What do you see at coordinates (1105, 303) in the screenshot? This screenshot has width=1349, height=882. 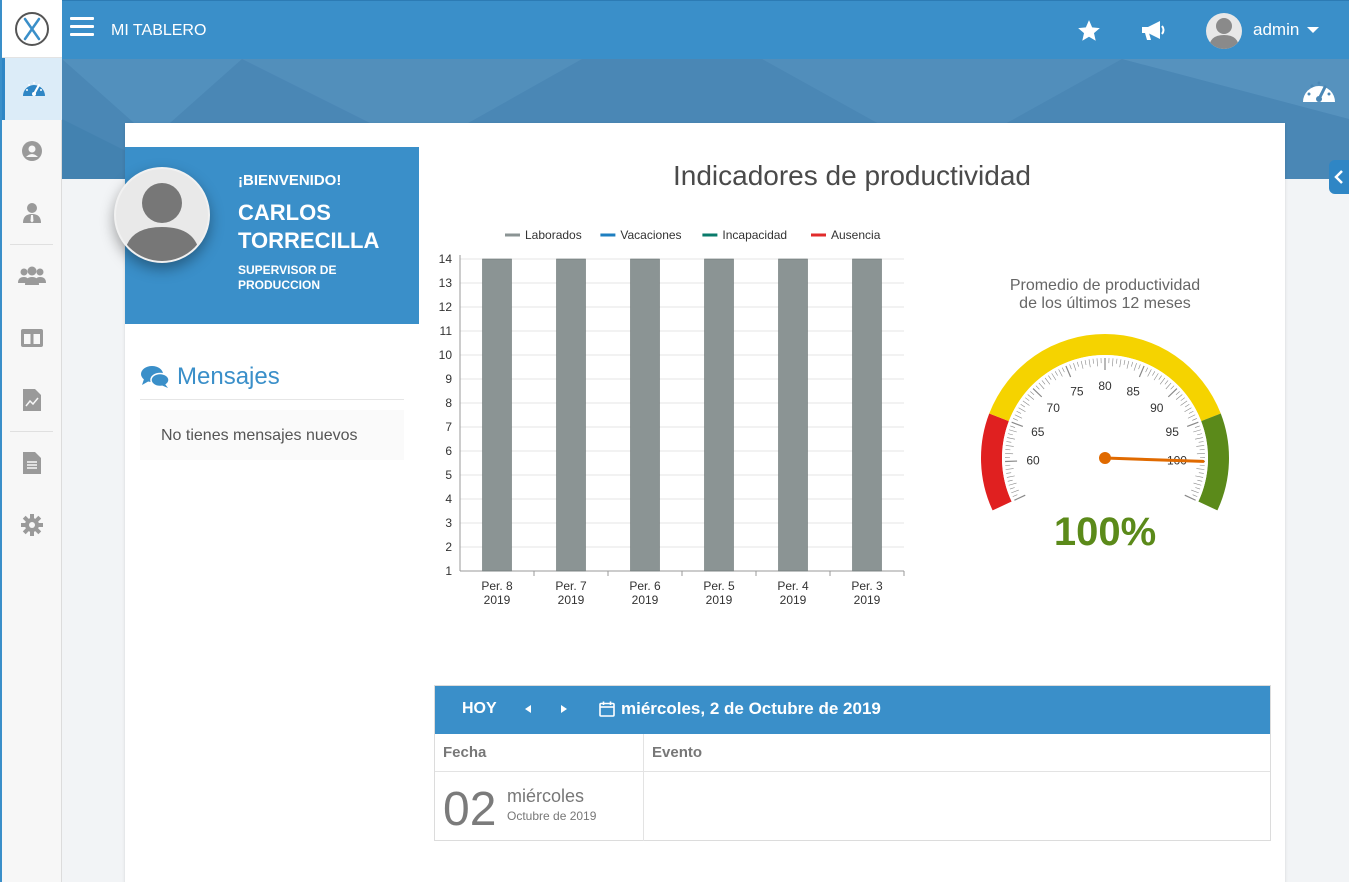 I see `gauge-title-line2: de los últimos 12 meses` at bounding box center [1105, 303].